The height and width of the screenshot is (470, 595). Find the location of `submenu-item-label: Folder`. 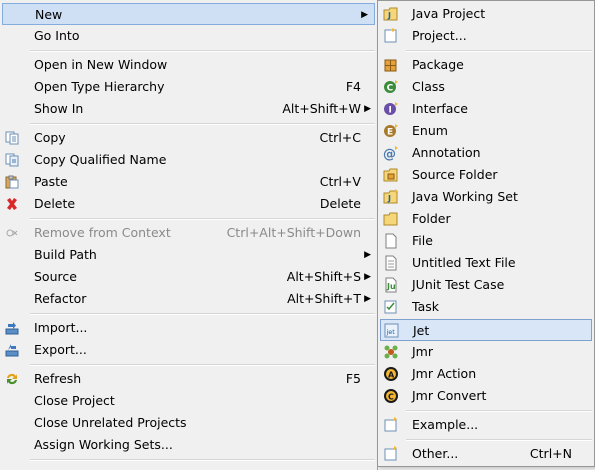

submenu-item-label: Folder is located at coordinates (431, 218).